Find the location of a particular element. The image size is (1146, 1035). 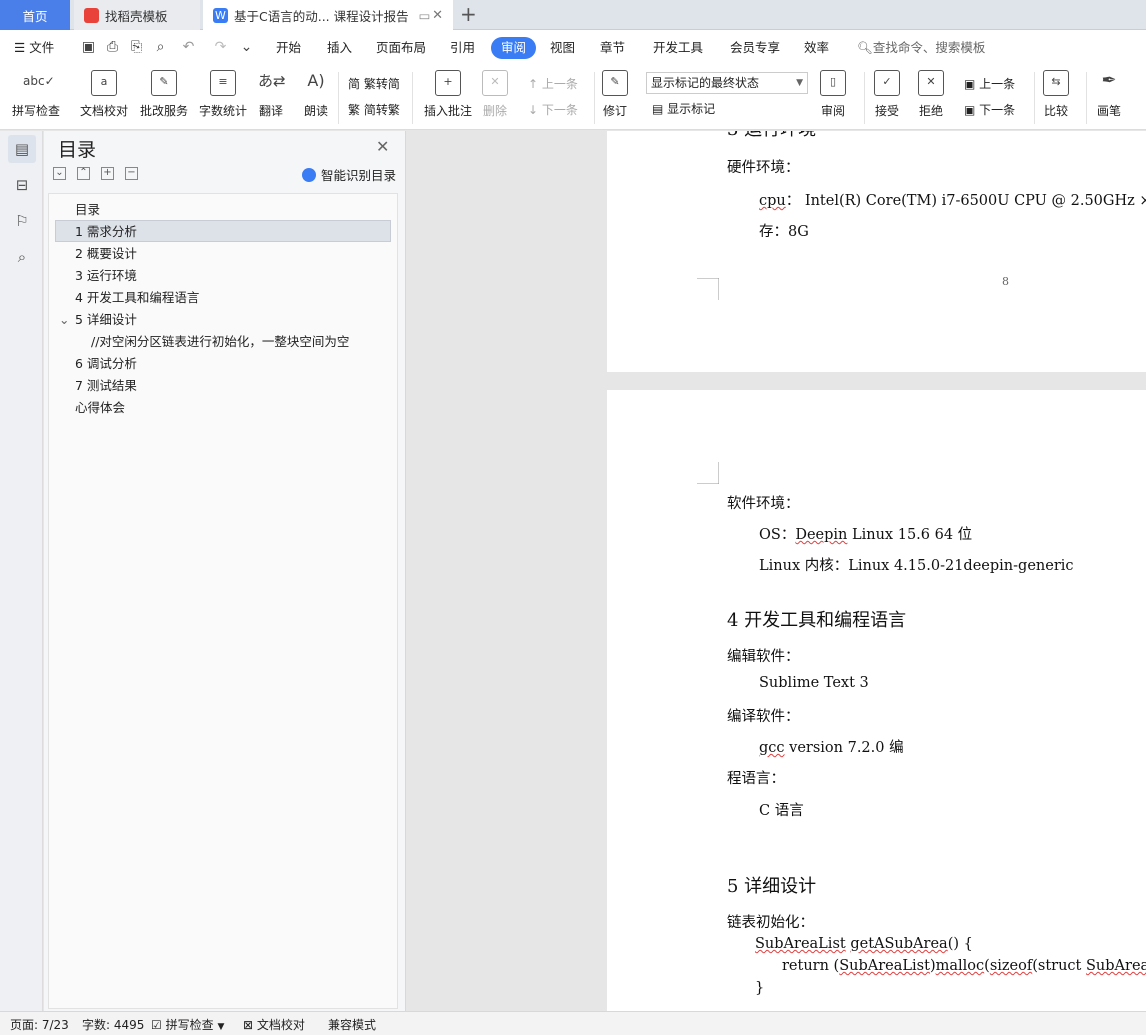

trad-to-simp-button: 简 繁转简 is located at coordinates (374, 83).